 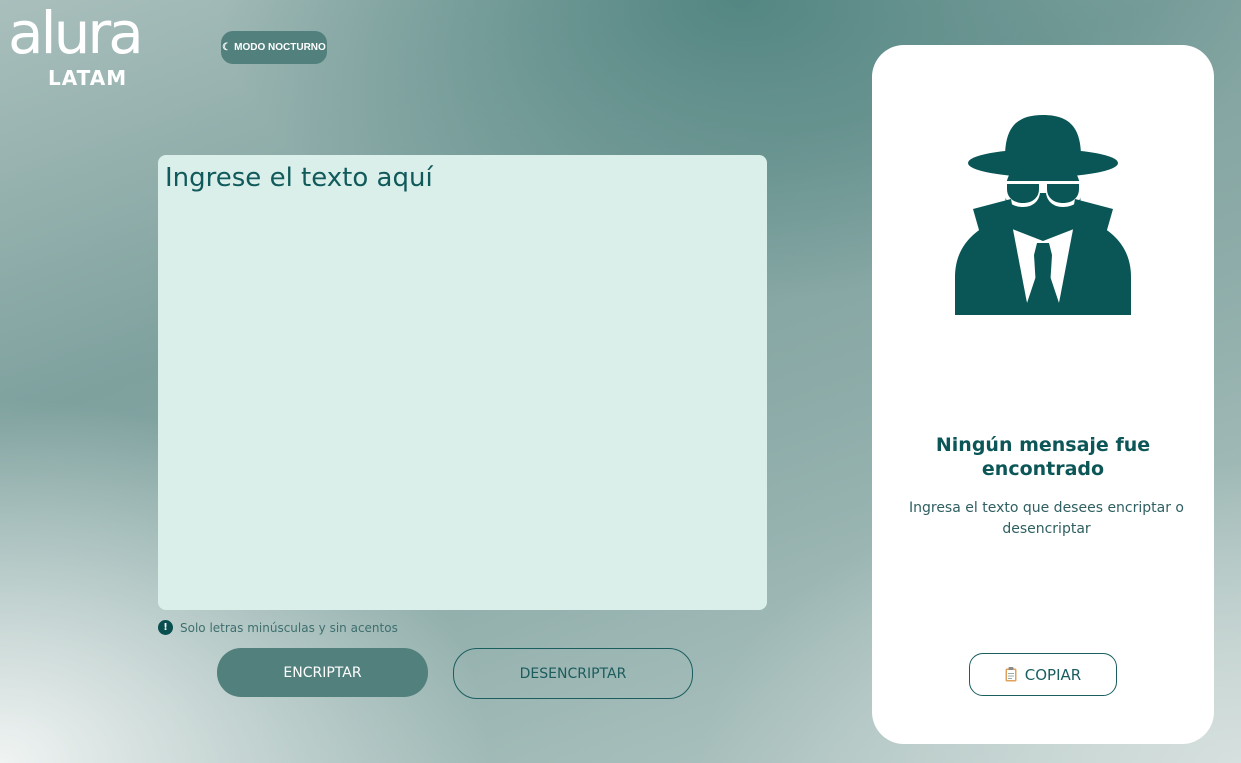 What do you see at coordinates (1043, 457) in the screenshot?
I see `empty-state-title: Ningún mensaje fue encontrado` at bounding box center [1043, 457].